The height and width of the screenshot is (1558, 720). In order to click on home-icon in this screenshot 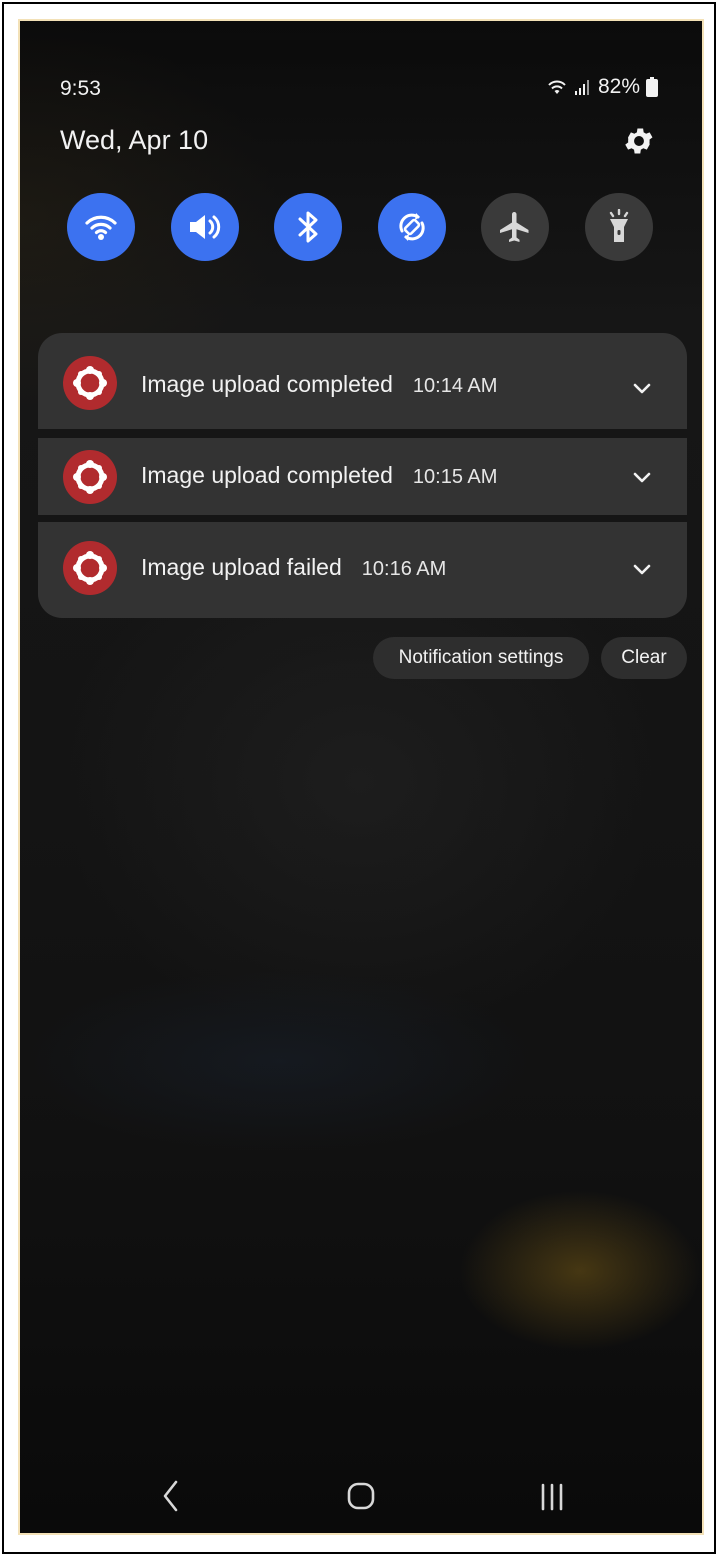, I will do `click(362, 1496)`.